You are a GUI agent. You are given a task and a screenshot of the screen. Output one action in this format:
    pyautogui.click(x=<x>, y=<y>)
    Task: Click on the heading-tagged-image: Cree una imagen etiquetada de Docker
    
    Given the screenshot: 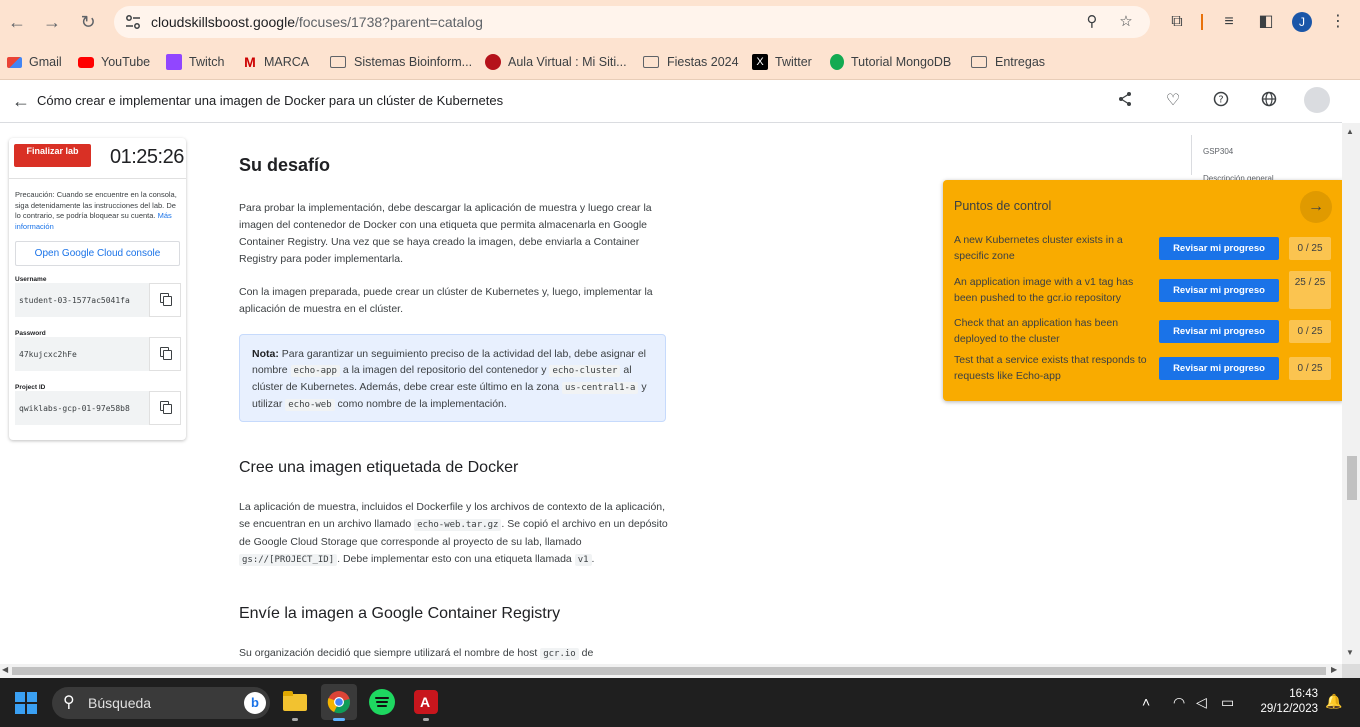 What is the action you would take?
    pyautogui.click(x=379, y=467)
    